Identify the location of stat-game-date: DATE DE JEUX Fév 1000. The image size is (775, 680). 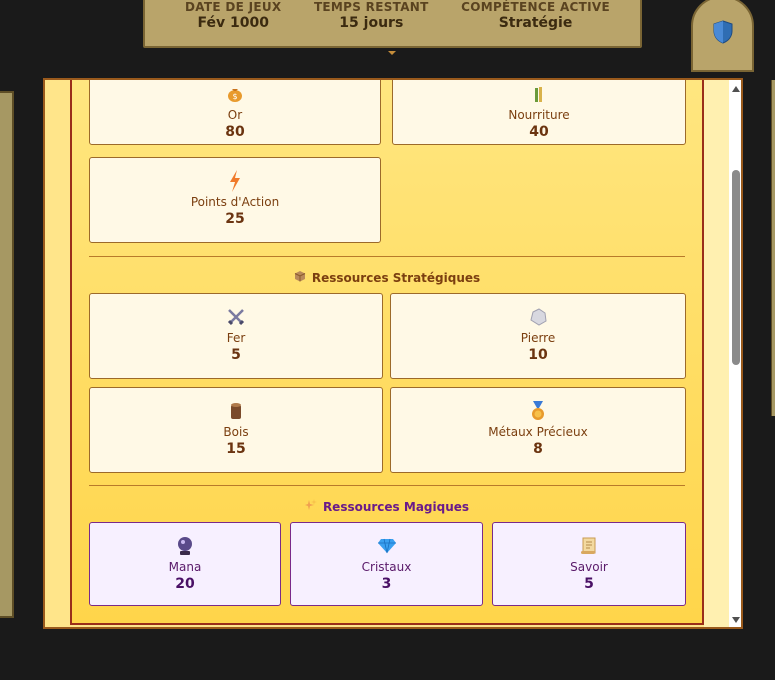
(233, 23).